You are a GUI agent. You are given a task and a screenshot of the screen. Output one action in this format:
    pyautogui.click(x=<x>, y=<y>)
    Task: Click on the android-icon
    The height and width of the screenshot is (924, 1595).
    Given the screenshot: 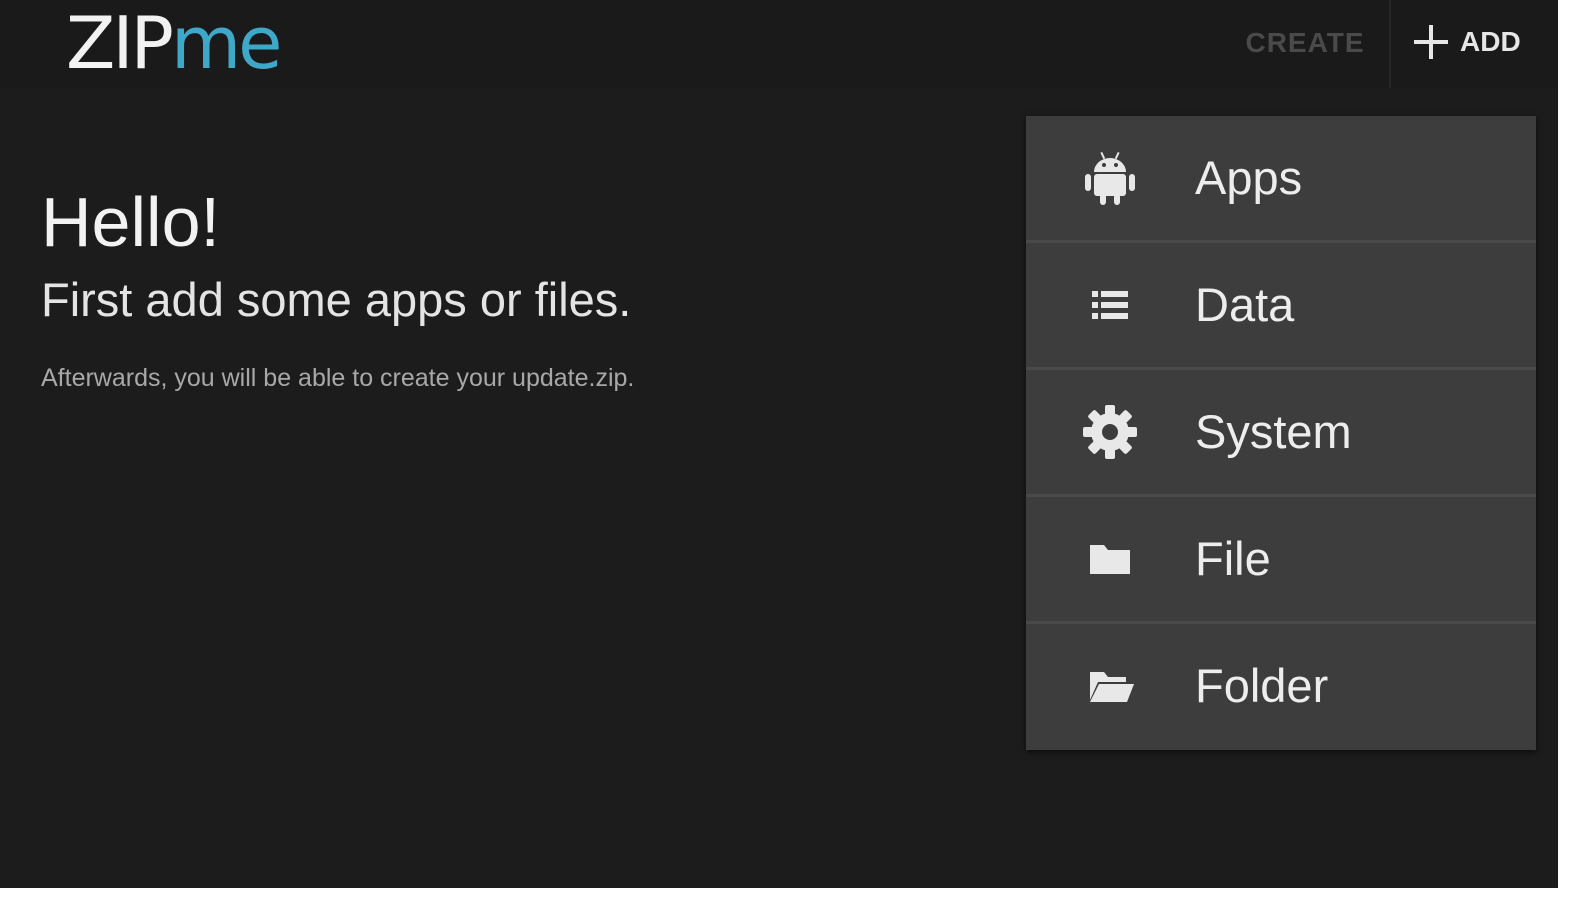 What is the action you would take?
    pyautogui.click(x=1110, y=178)
    